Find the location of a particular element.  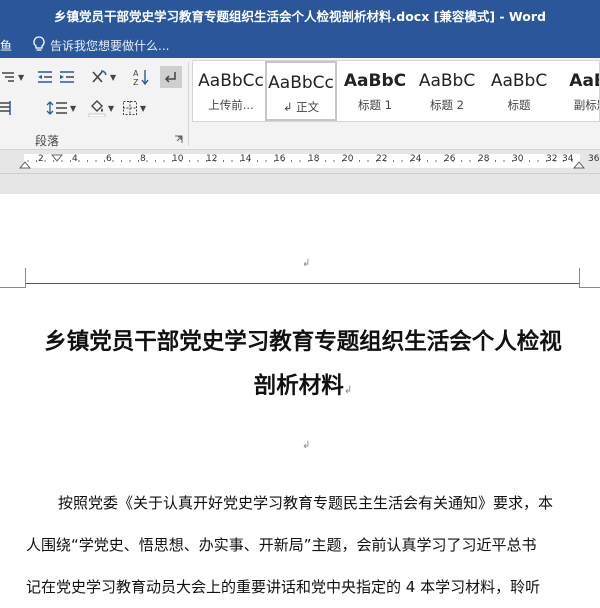

multilevel-list-button: ▼ is located at coordinates (12, 77).